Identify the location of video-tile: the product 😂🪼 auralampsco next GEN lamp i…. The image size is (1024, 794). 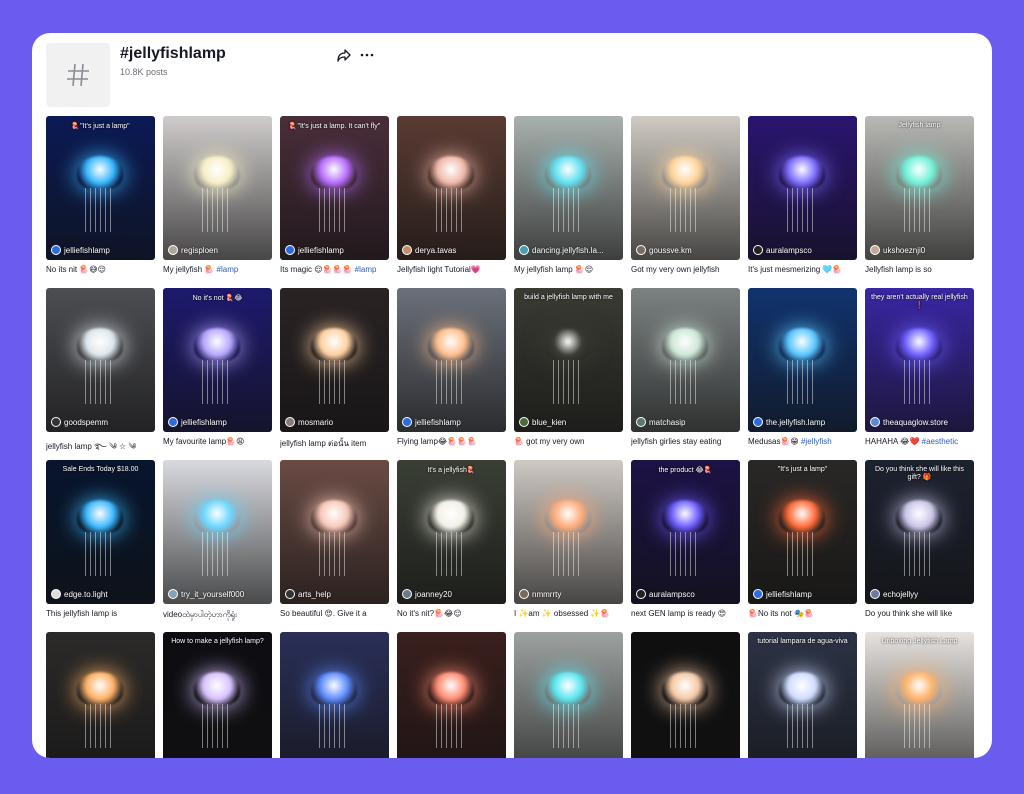
(685, 546).